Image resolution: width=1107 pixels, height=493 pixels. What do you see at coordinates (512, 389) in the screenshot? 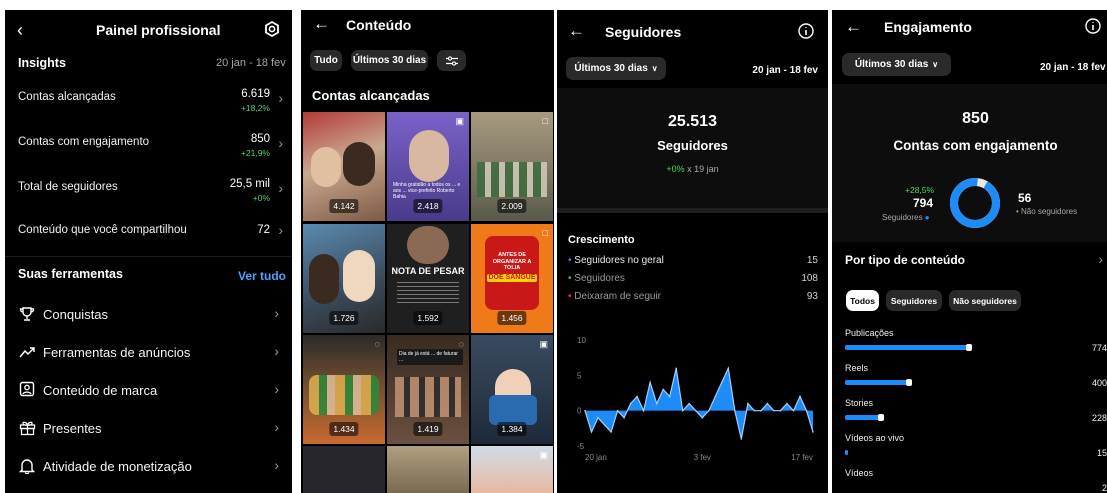
I see `post-tile: ▣ 1.384` at bounding box center [512, 389].